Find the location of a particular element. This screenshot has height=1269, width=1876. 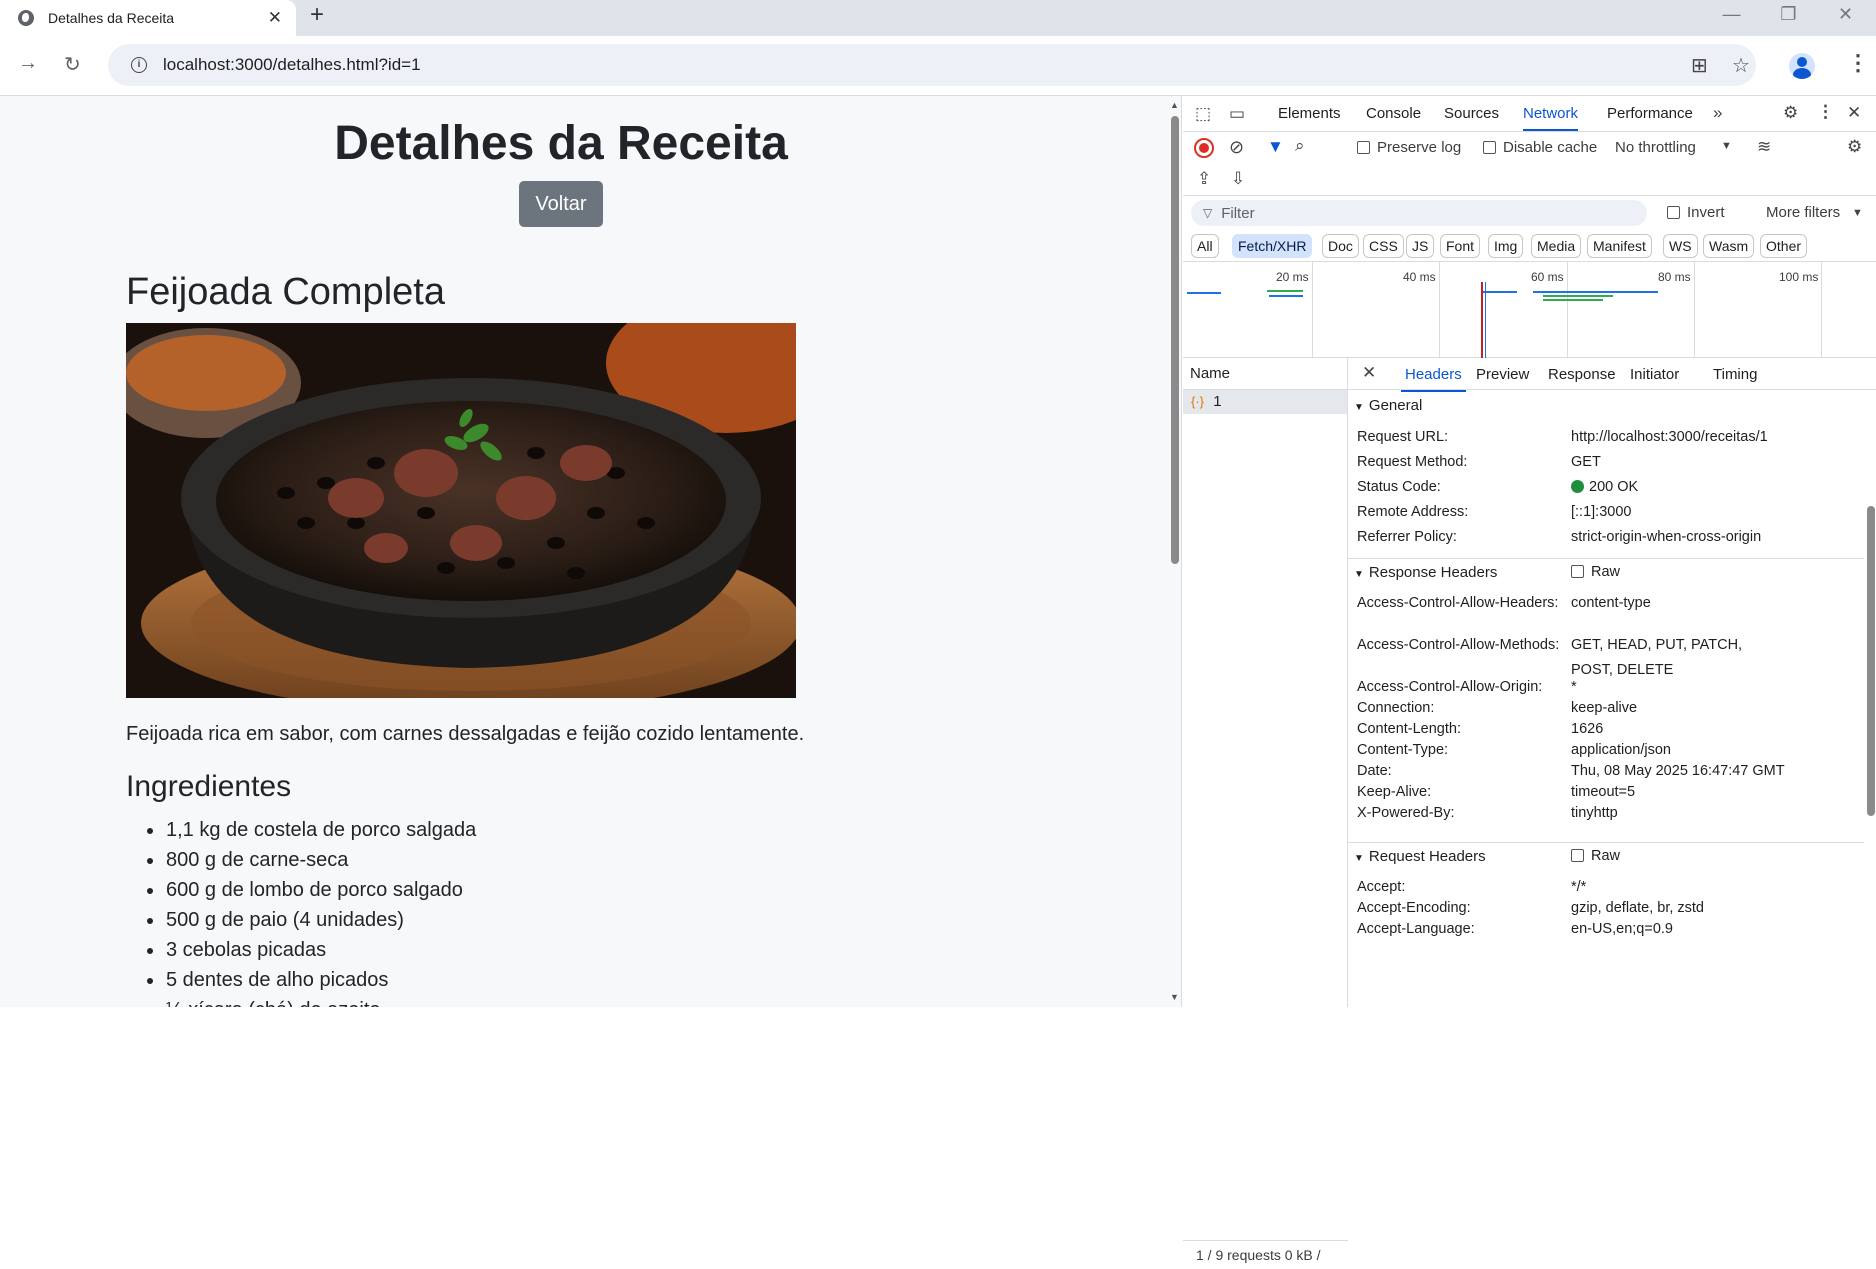

list-item: 600 g de lombo de porco salgado is located at coordinates (311, 890).